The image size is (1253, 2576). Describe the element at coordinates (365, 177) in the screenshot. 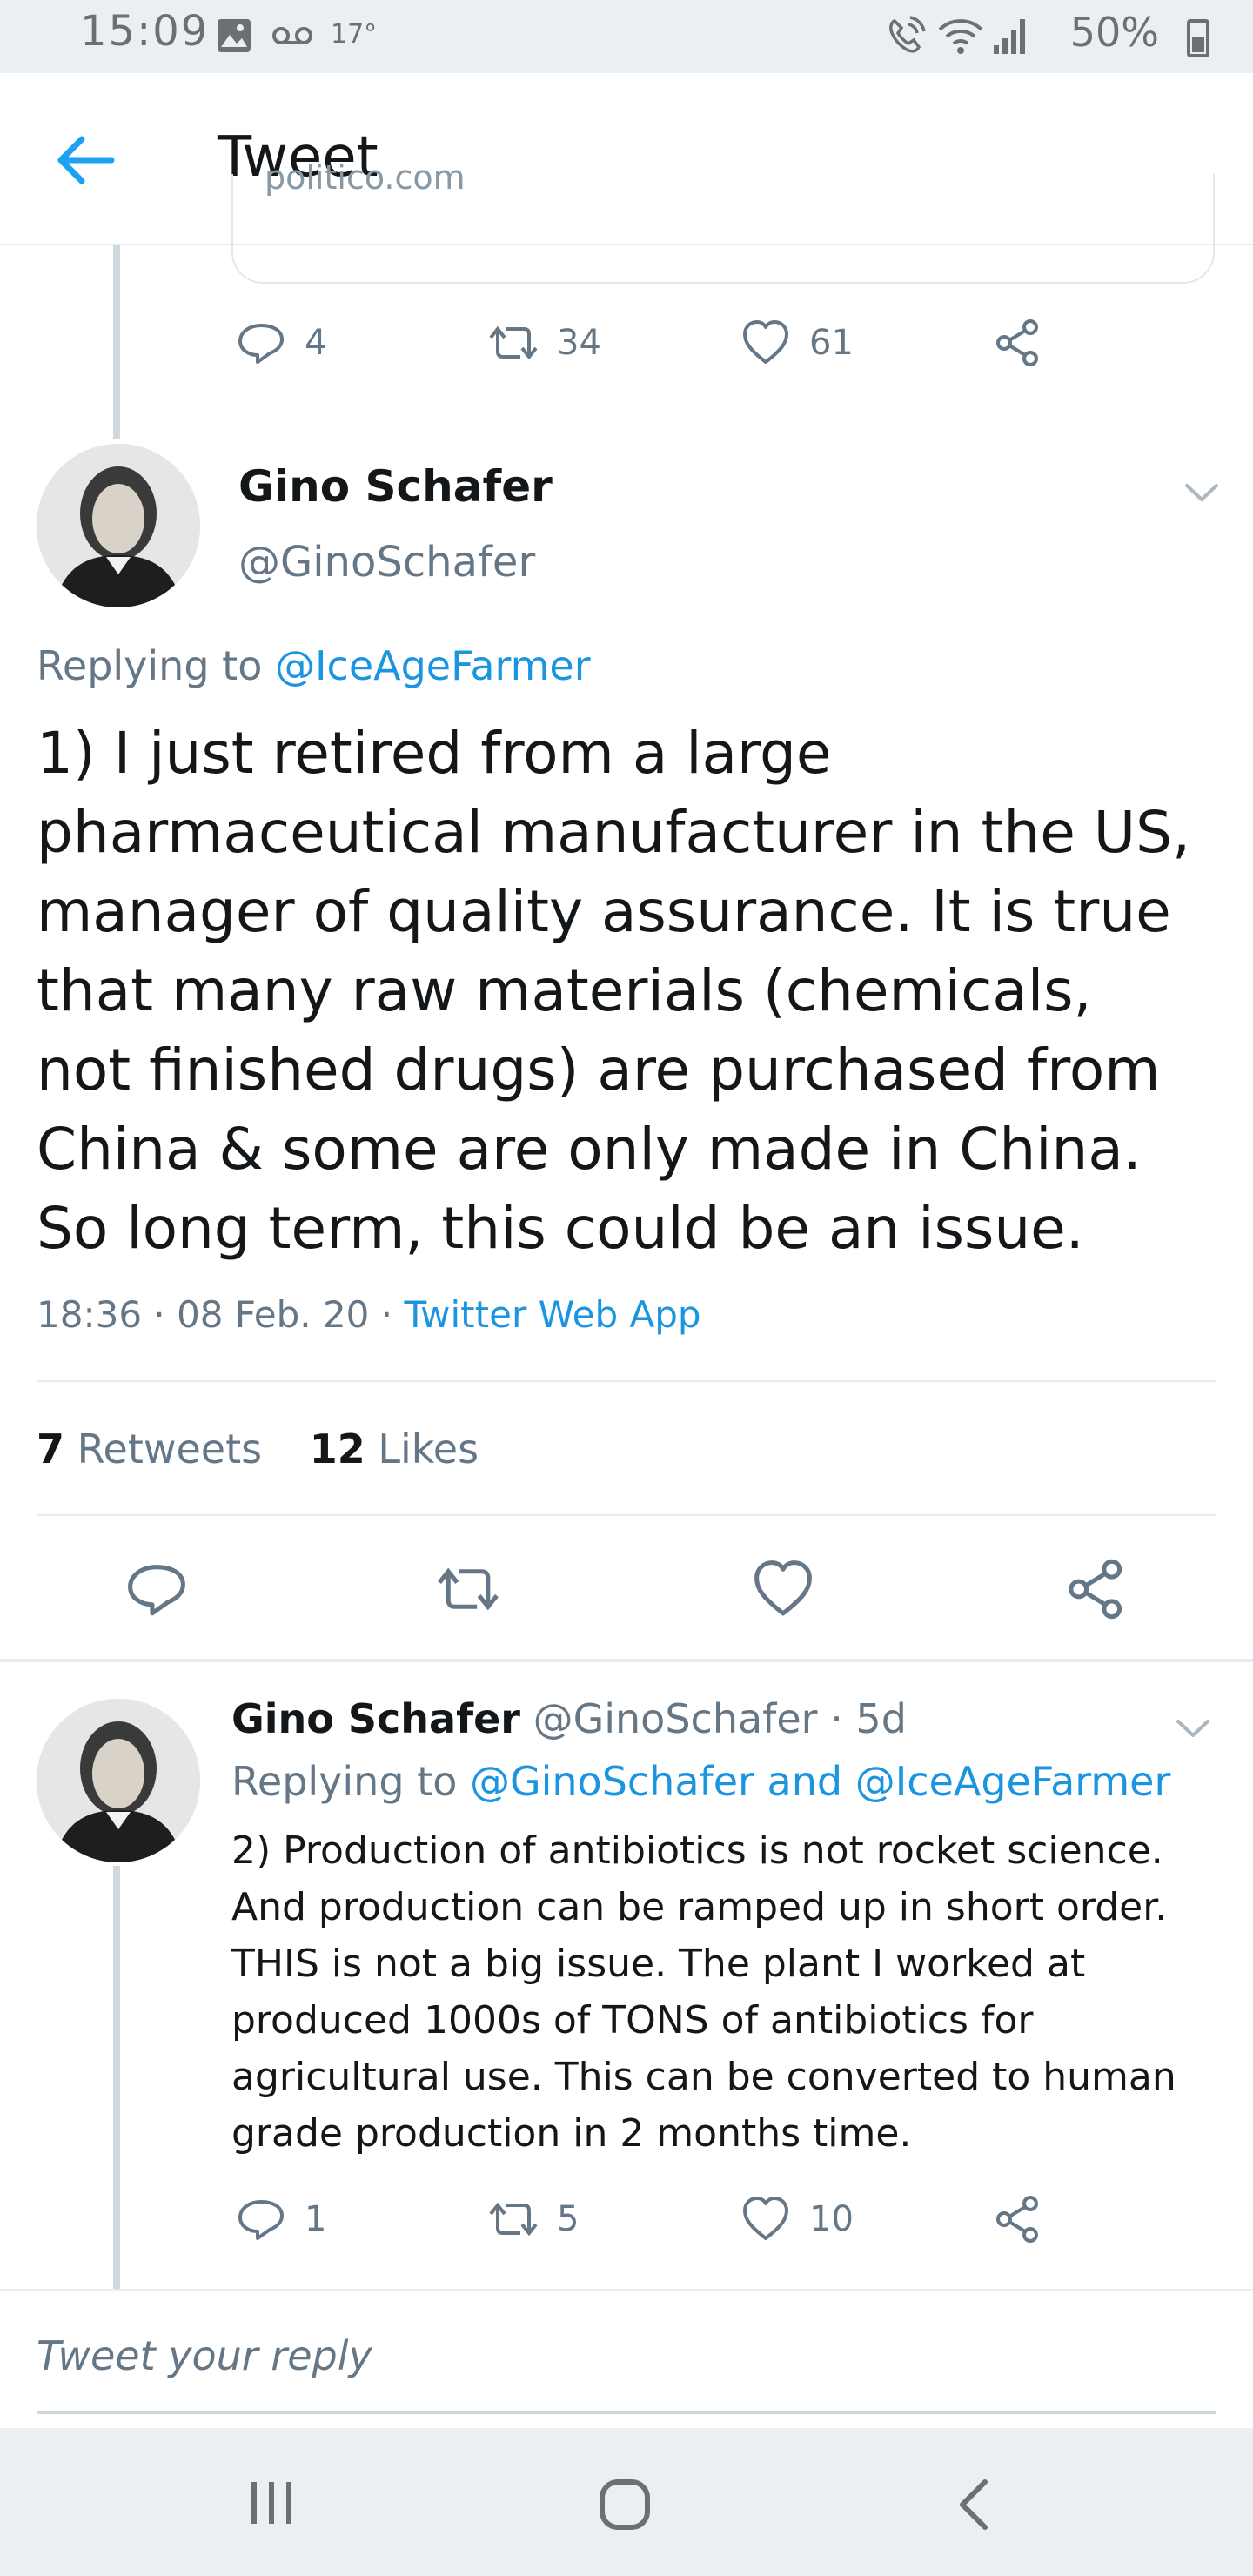

I see `quoted-card-url: politico.com` at that location.